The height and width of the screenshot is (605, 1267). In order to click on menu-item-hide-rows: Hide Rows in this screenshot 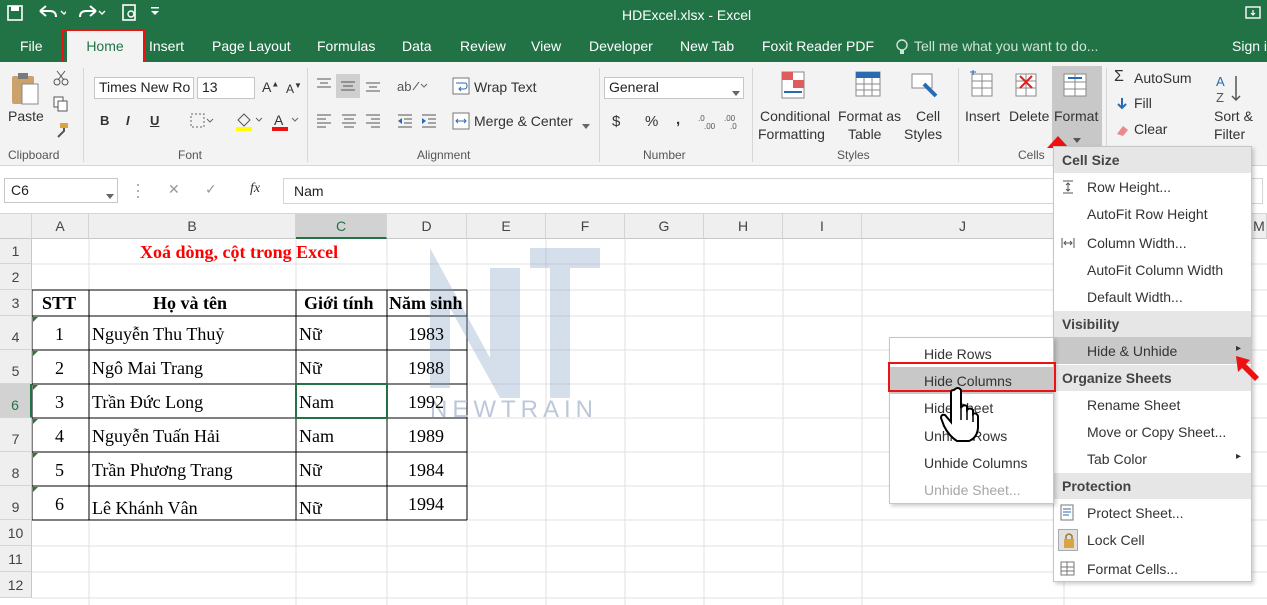, I will do `click(971, 353)`.